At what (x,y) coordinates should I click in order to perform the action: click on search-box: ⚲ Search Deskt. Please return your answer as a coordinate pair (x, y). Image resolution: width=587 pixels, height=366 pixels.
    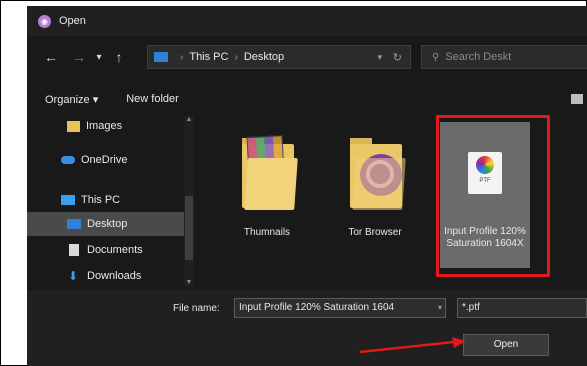
    Looking at the image, I should click on (504, 57).